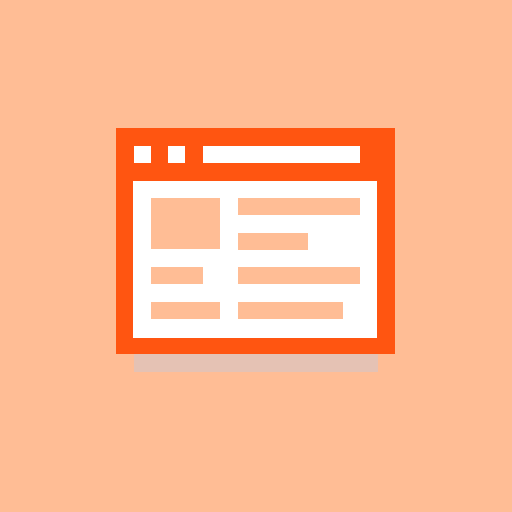 The image size is (512, 512). Describe the element at coordinates (256, 362) in the screenshot. I see `window-shadow` at that location.